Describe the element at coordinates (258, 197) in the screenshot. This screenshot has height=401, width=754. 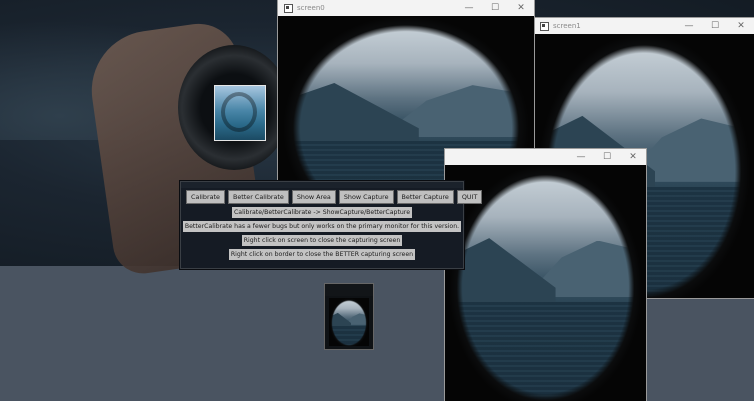
I see `better-calibrate-button: Better Calibrate` at that location.